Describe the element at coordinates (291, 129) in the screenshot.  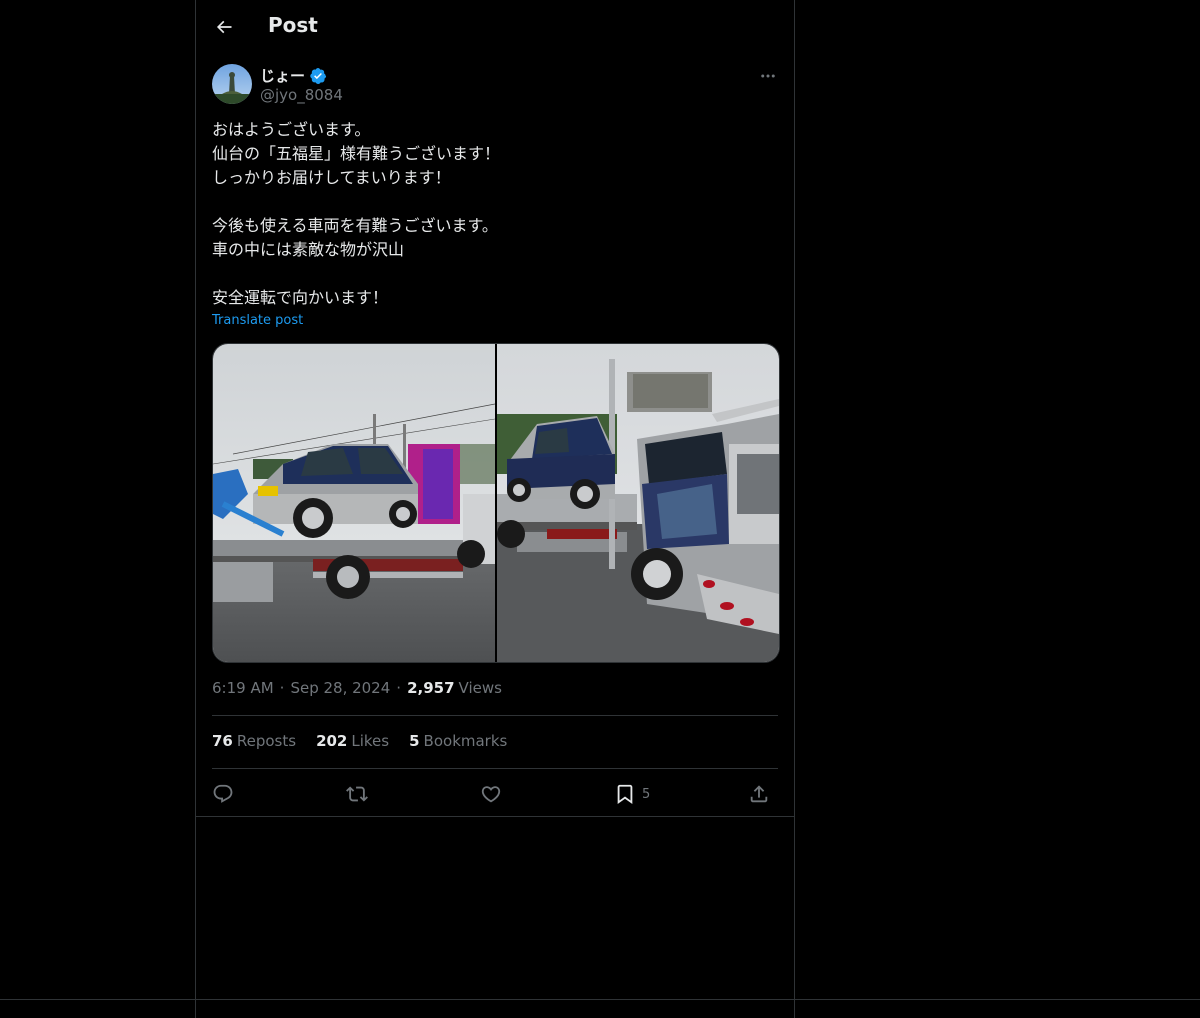
I see `tweet-line: おはようございます。` at that location.